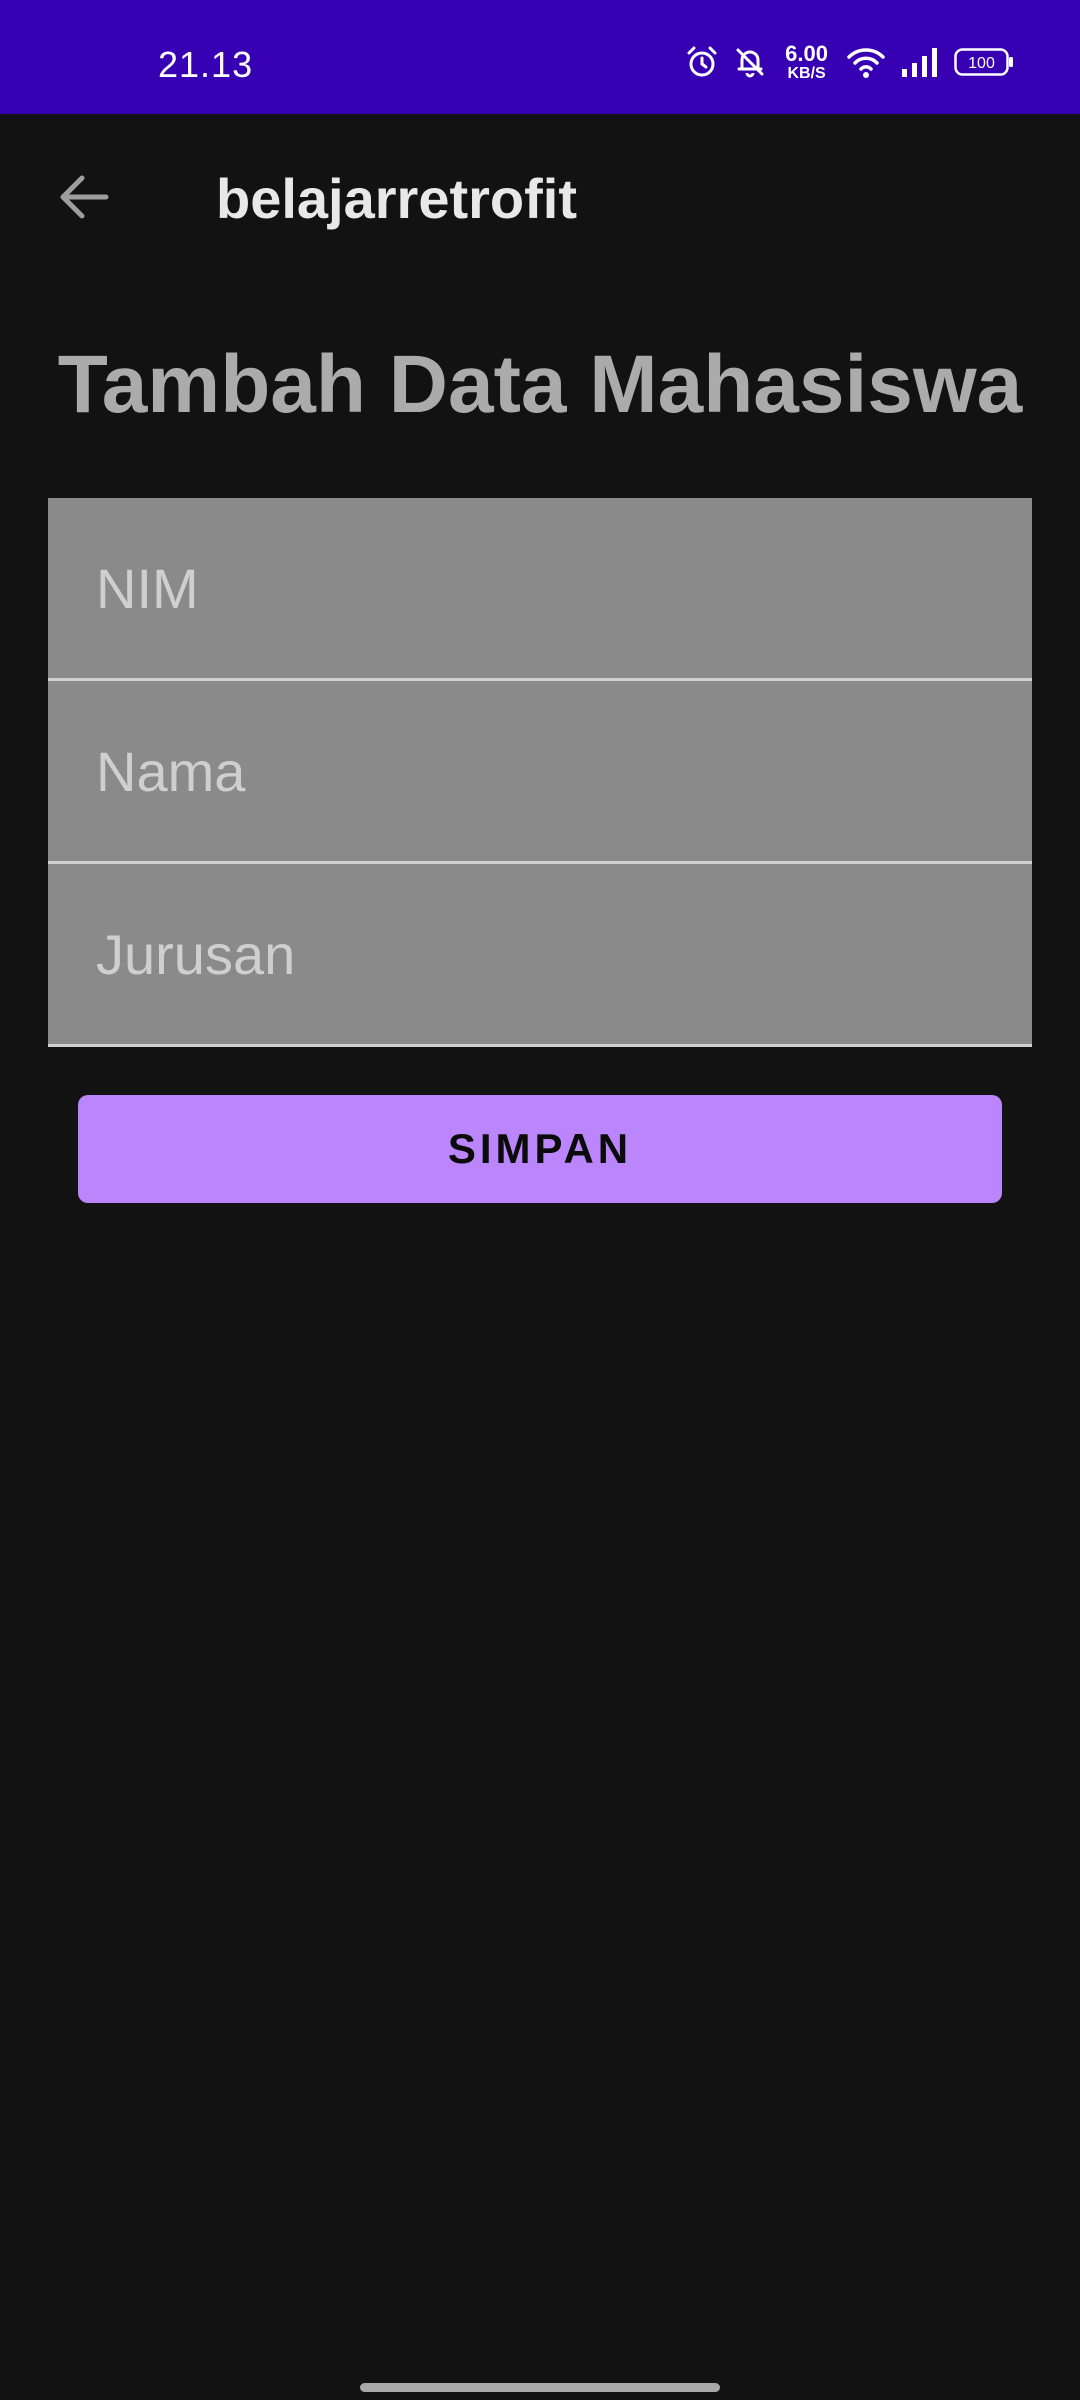  I want to click on battery-level: 100, so click(981, 63).